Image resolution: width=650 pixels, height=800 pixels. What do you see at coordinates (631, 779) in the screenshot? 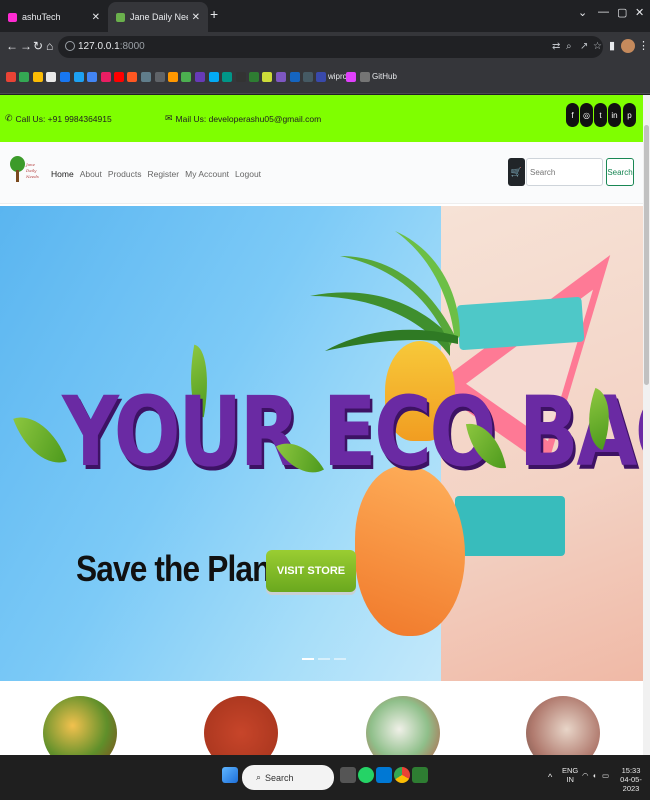
I see `clock: 15:33 04-05-2023` at bounding box center [631, 779].